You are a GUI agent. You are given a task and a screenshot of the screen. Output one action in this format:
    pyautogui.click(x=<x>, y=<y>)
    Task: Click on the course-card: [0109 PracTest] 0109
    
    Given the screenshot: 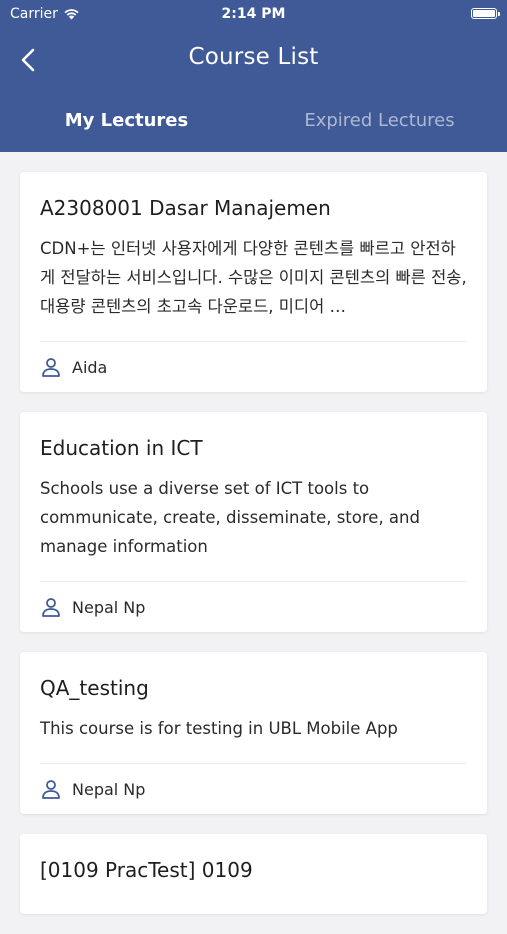 What is the action you would take?
    pyautogui.click(x=253, y=874)
    